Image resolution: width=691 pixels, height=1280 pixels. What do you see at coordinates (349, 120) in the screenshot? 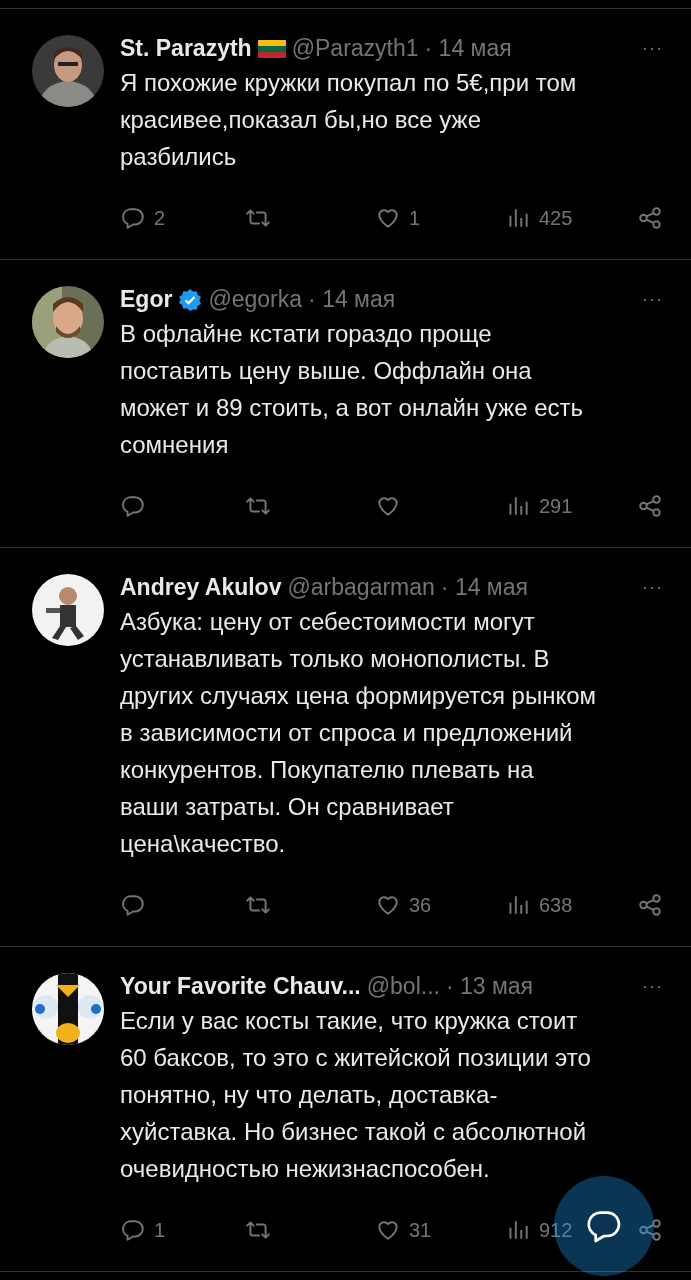
I see `post-text: Я похожие кружки покупал по 5€,при том красивее,показал бы,но все уже разбились` at bounding box center [349, 120].